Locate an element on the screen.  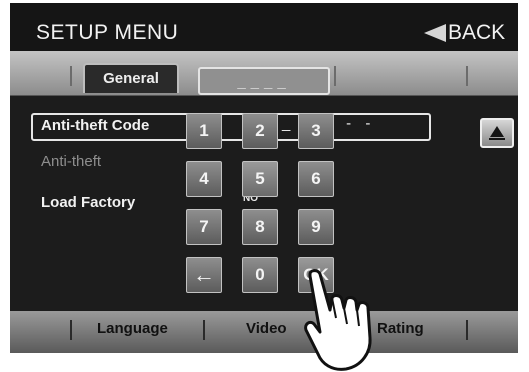
back-button: BACK is located at coordinates (464, 33).